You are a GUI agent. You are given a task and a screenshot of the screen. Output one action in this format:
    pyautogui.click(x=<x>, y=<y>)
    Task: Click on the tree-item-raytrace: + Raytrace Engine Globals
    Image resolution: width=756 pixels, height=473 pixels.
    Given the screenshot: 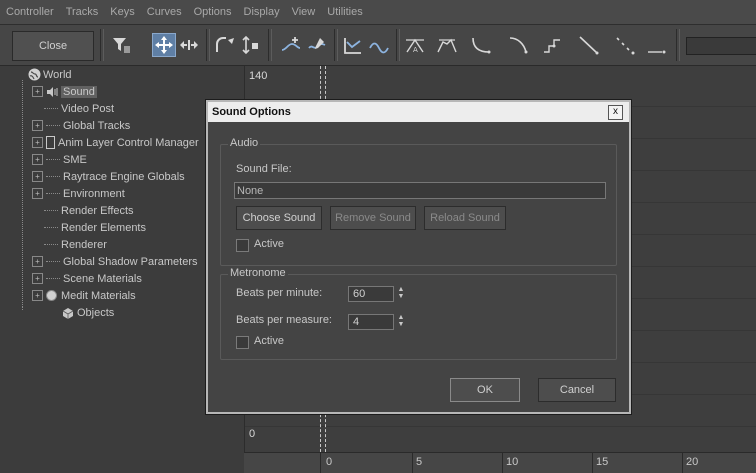 What is the action you would take?
    pyautogui.click(x=108, y=176)
    